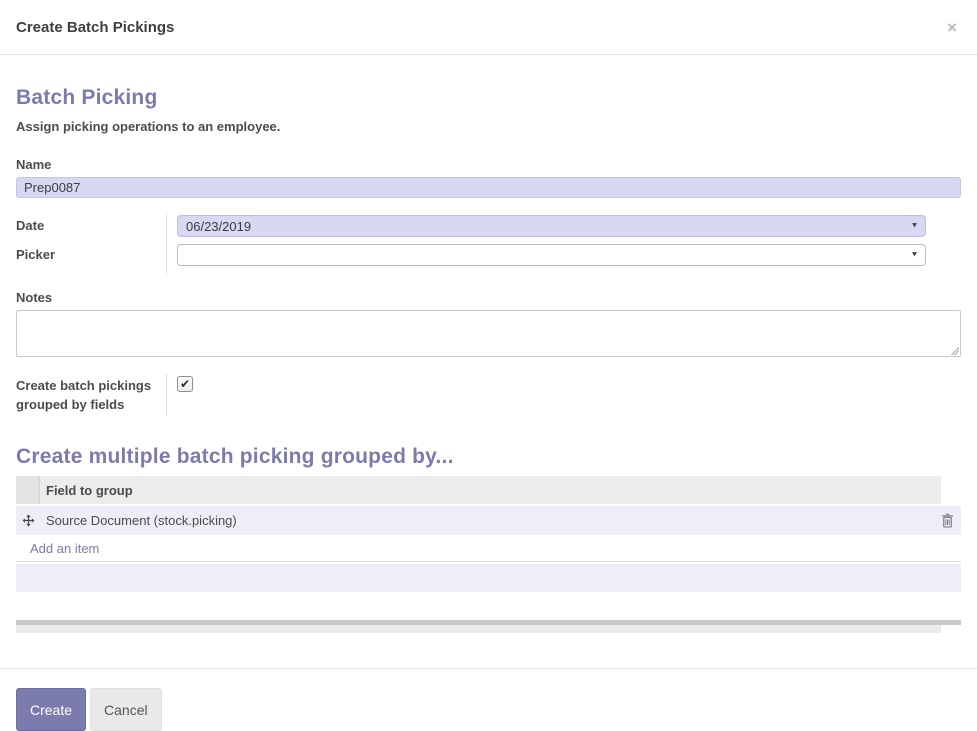 This screenshot has width=977, height=731. I want to click on picker-label: Picker, so click(36, 254).